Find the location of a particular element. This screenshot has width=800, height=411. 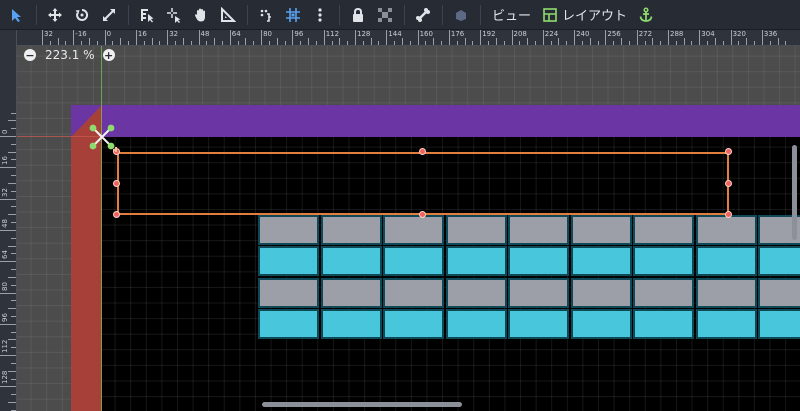

group-toggle is located at coordinates (385, 15).